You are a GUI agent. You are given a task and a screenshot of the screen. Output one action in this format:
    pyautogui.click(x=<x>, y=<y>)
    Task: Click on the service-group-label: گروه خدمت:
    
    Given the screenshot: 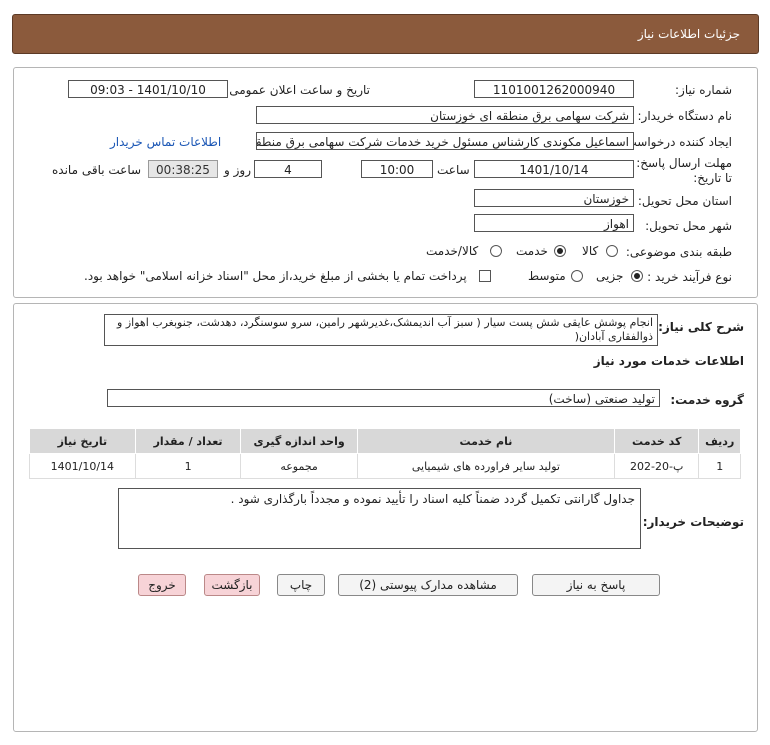 What is the action you would take?
    pyautogui.click(x=707, y=400)
    